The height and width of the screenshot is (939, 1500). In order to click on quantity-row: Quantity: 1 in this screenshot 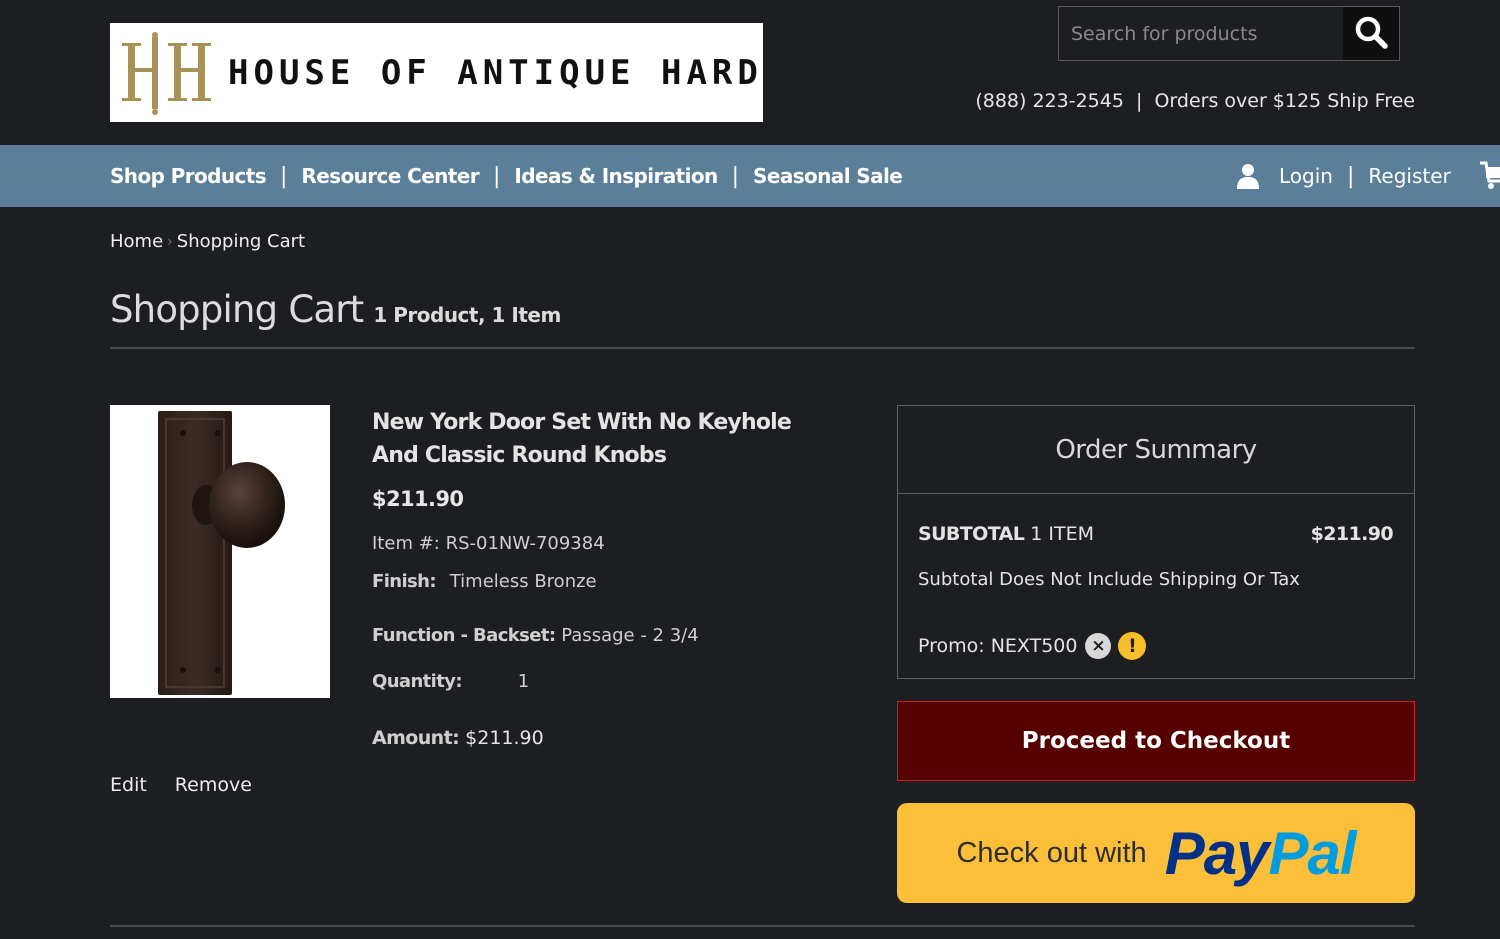, I will do `click(450, 681)`.